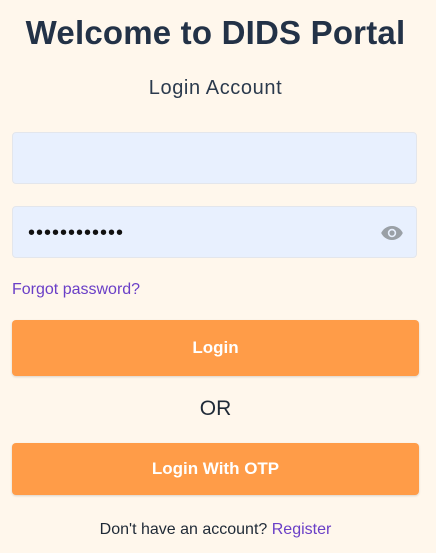  I want to click on username-field, so click(214, 158).